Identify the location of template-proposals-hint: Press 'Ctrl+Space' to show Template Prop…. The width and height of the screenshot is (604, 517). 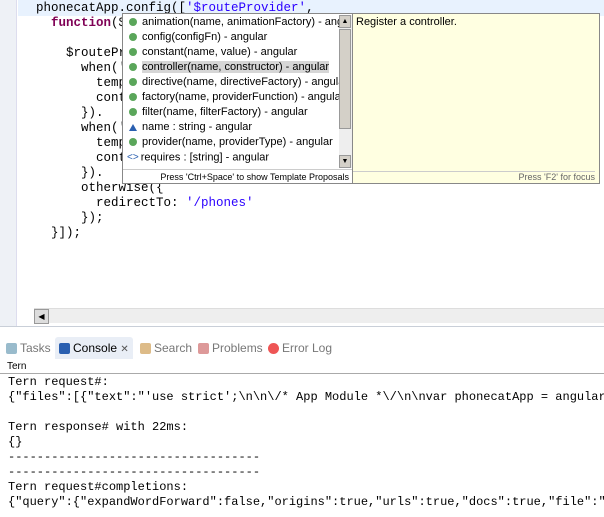
(238, 176).